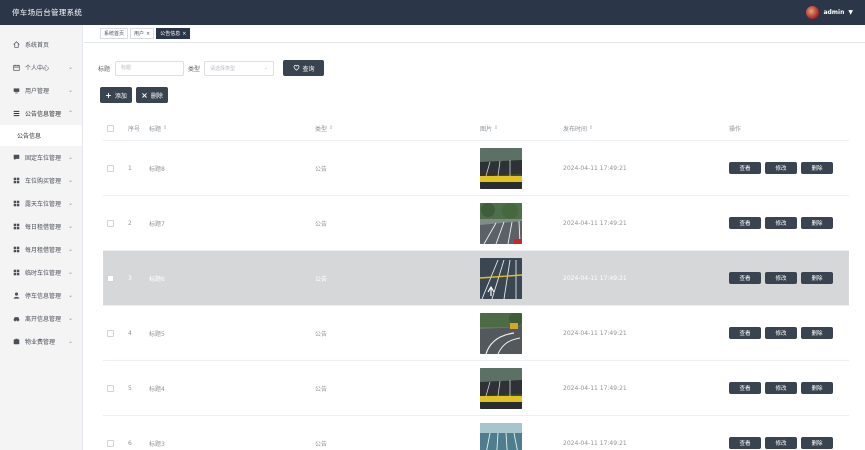 This screenshot has height=450, width=865. I want to click on select-all-cell, so click(110, 128).